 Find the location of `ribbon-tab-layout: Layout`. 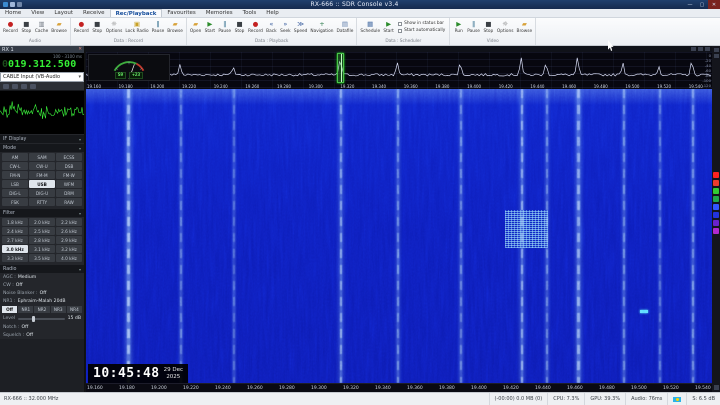

ribbon-tab-layout: Layout is located at coordinates (63, 13).